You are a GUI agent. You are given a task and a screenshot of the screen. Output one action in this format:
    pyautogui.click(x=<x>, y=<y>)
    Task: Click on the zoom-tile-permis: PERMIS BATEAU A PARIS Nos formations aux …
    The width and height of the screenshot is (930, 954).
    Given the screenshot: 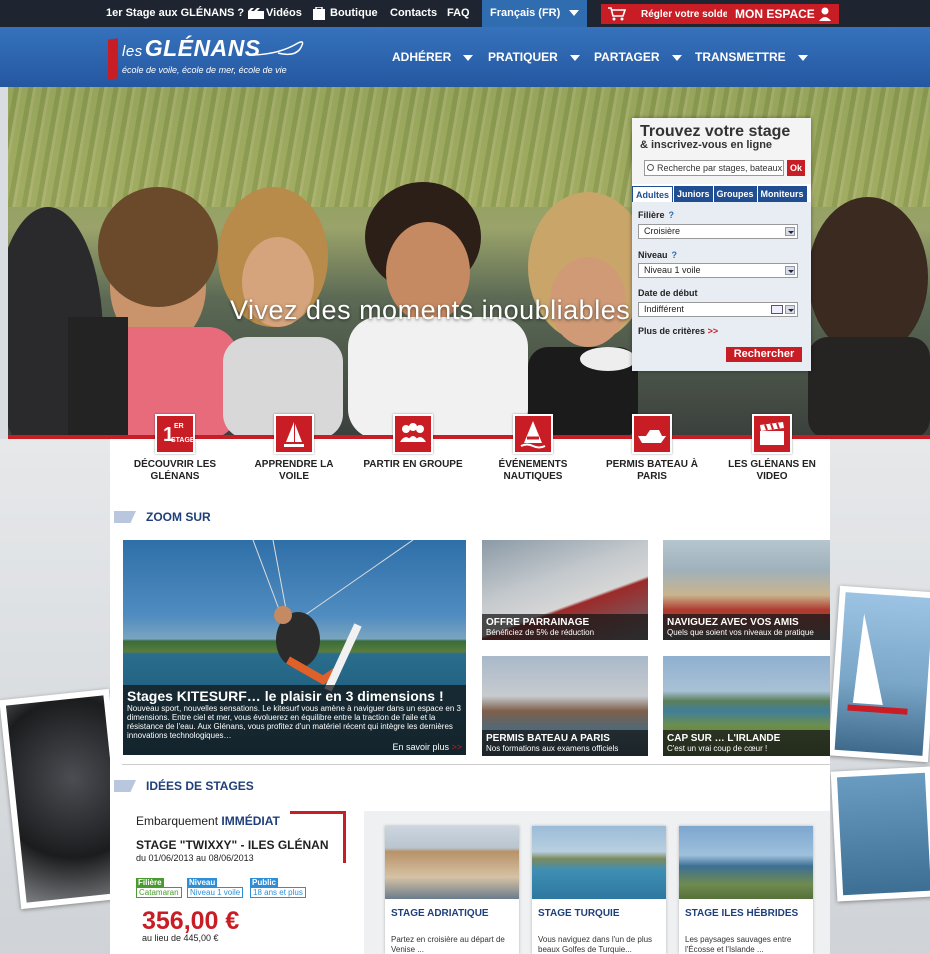 What is the action you would take?
    pyautogui.click(x=565, y=706)
    